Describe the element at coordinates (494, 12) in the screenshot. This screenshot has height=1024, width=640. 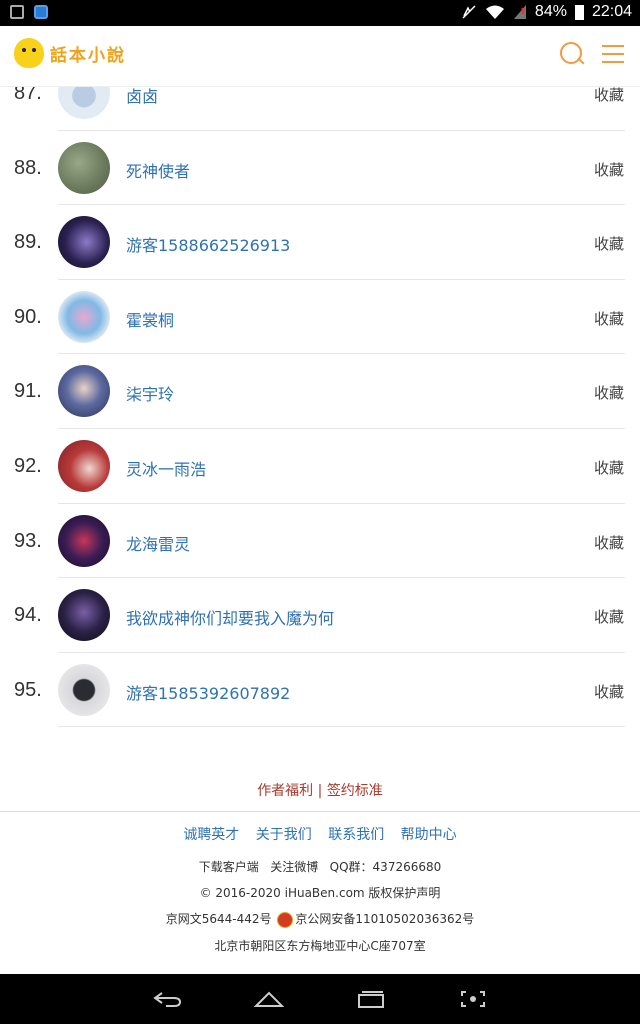
I see `wifi-icon` at that location.